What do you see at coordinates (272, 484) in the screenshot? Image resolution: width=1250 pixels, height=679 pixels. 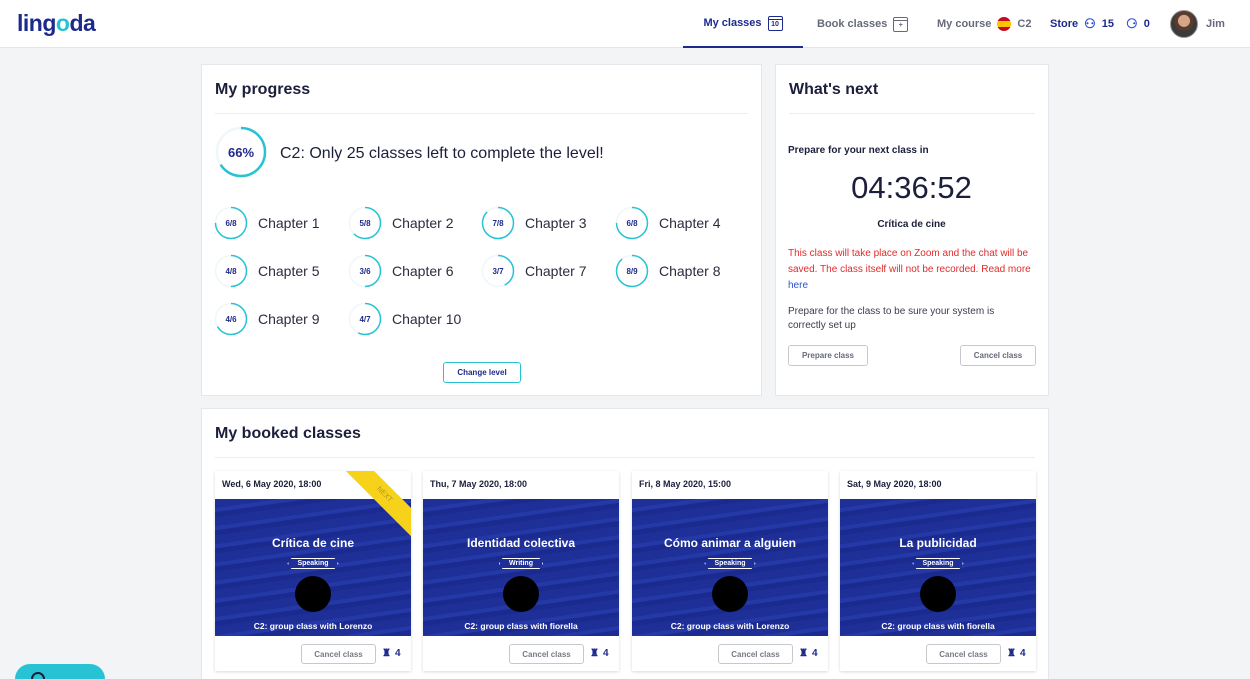 I see `class-date: Wed, 6 May 2020, 18:00` at bounding box center [272, 484].